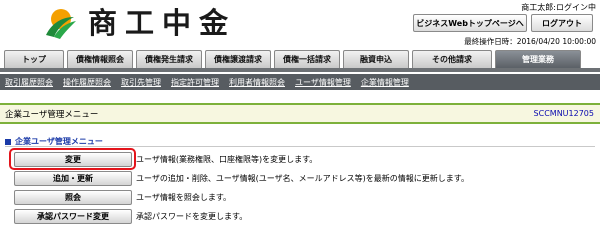  Describe the element at coordinates (29, 82) in the screenshot. I see `subnav-transaction-history: 取引履歴照会` at that location.